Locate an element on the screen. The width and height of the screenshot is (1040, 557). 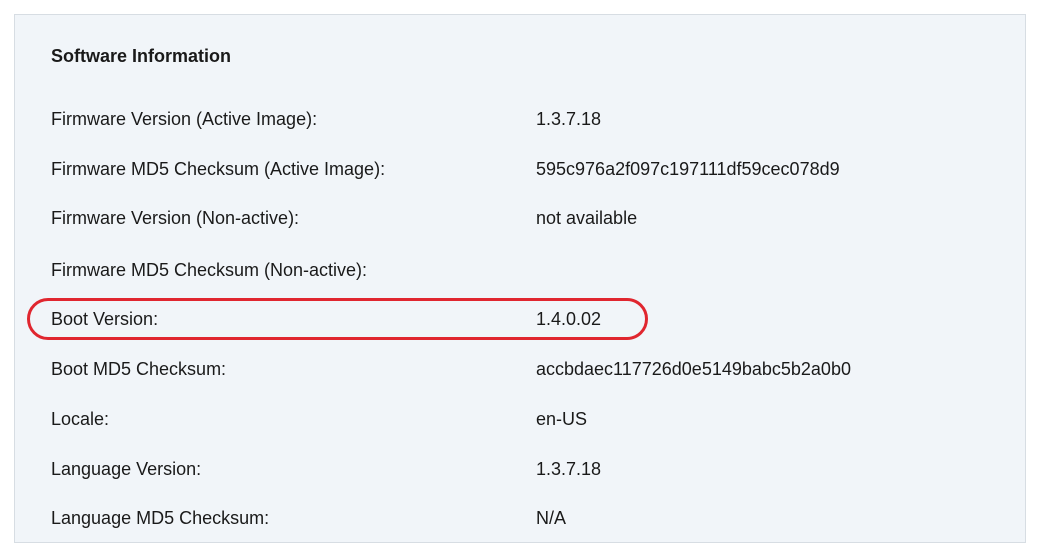
row-label: Language MD5 Checksum: is located at coordinates (160, 518).